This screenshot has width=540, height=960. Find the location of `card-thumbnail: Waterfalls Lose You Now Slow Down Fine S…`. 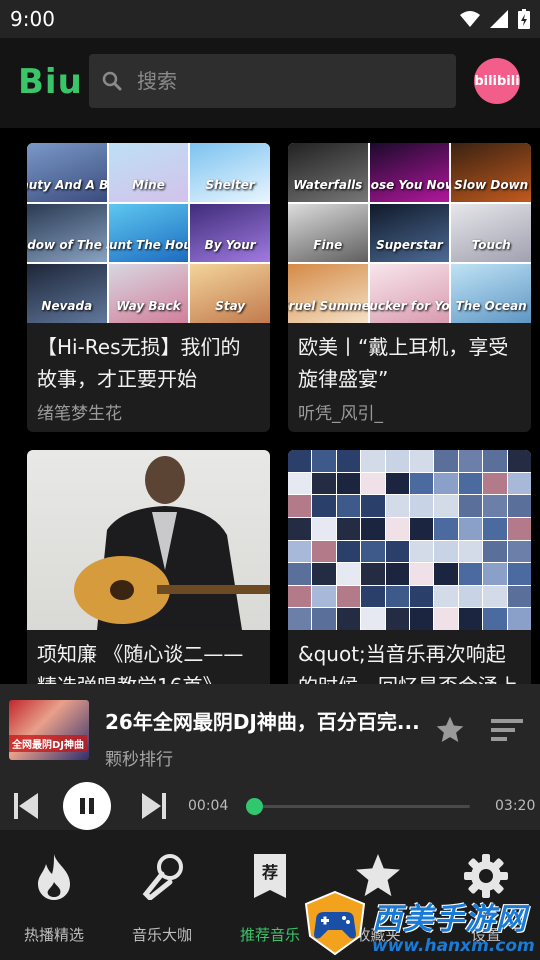

card-thumbnail: Waterfalls Lose You Now Slow Down Fine S… is located at coordinates (409, 233).